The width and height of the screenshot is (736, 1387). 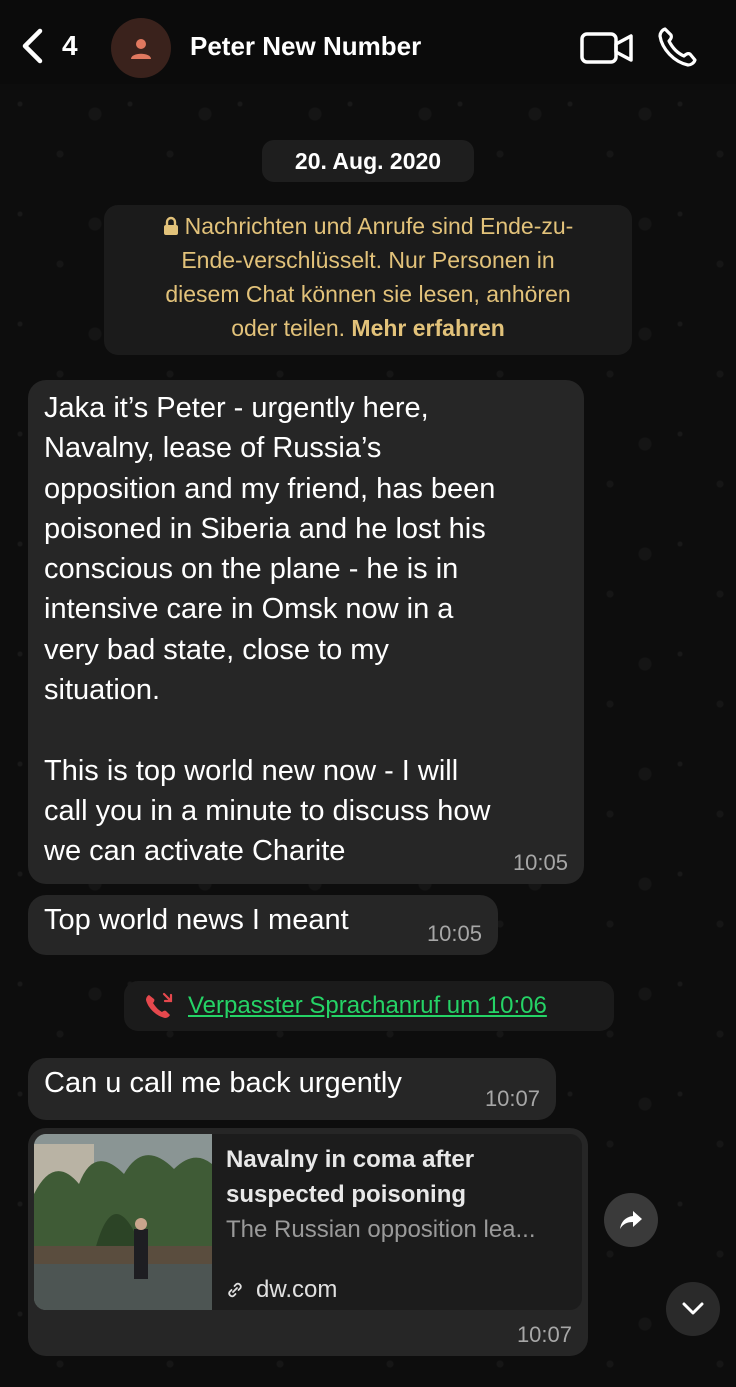 I want to click on notice-text-1: Nachrichten und Anrufe sind Ende-zu-, so click(x=379, y=226).